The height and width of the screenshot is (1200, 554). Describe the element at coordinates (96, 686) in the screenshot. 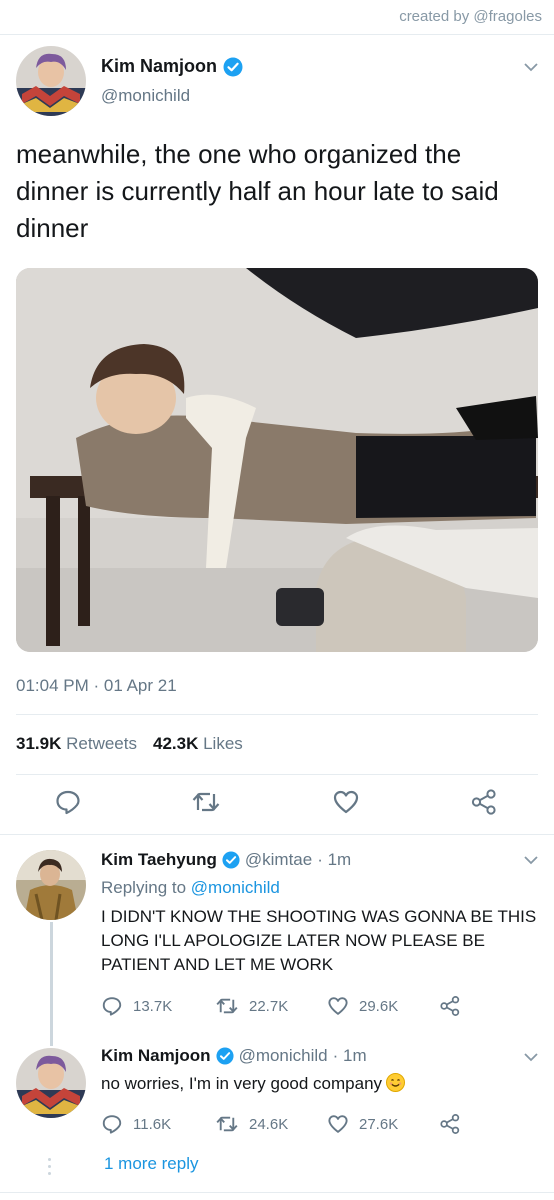

I see `tweet-timestamp: 01:04 PM · 01 Apr 21` at that location.